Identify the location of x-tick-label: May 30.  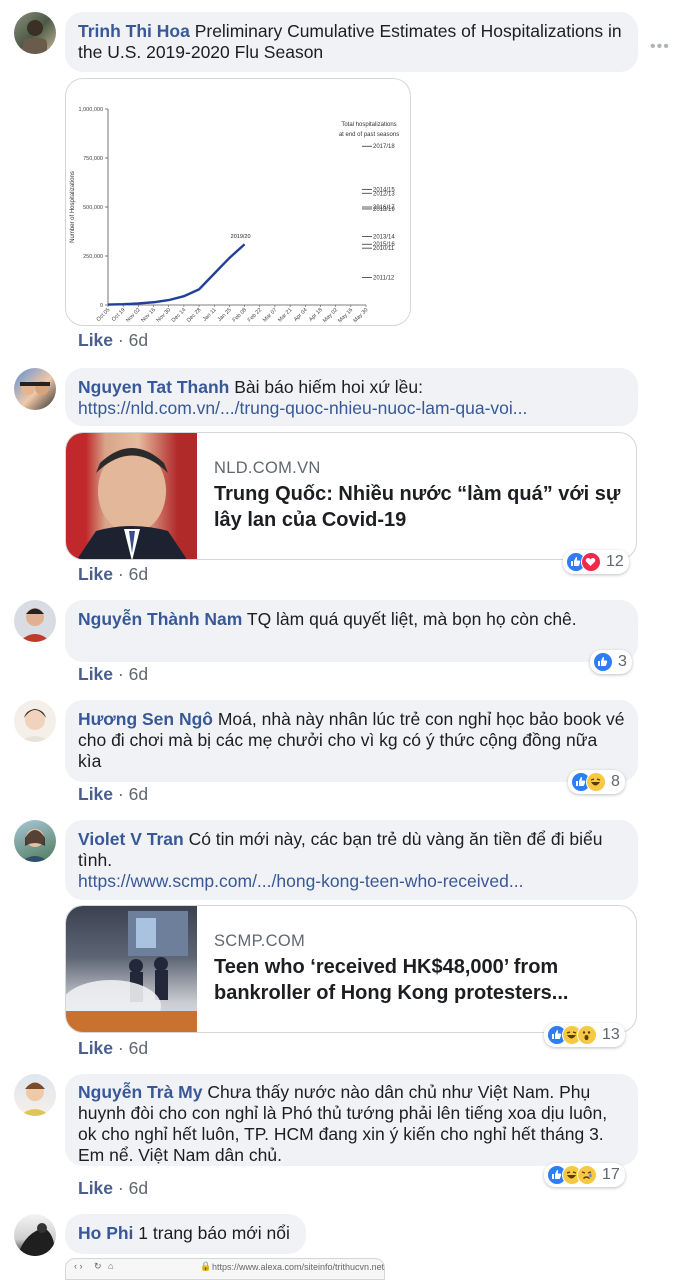
(360, 315).